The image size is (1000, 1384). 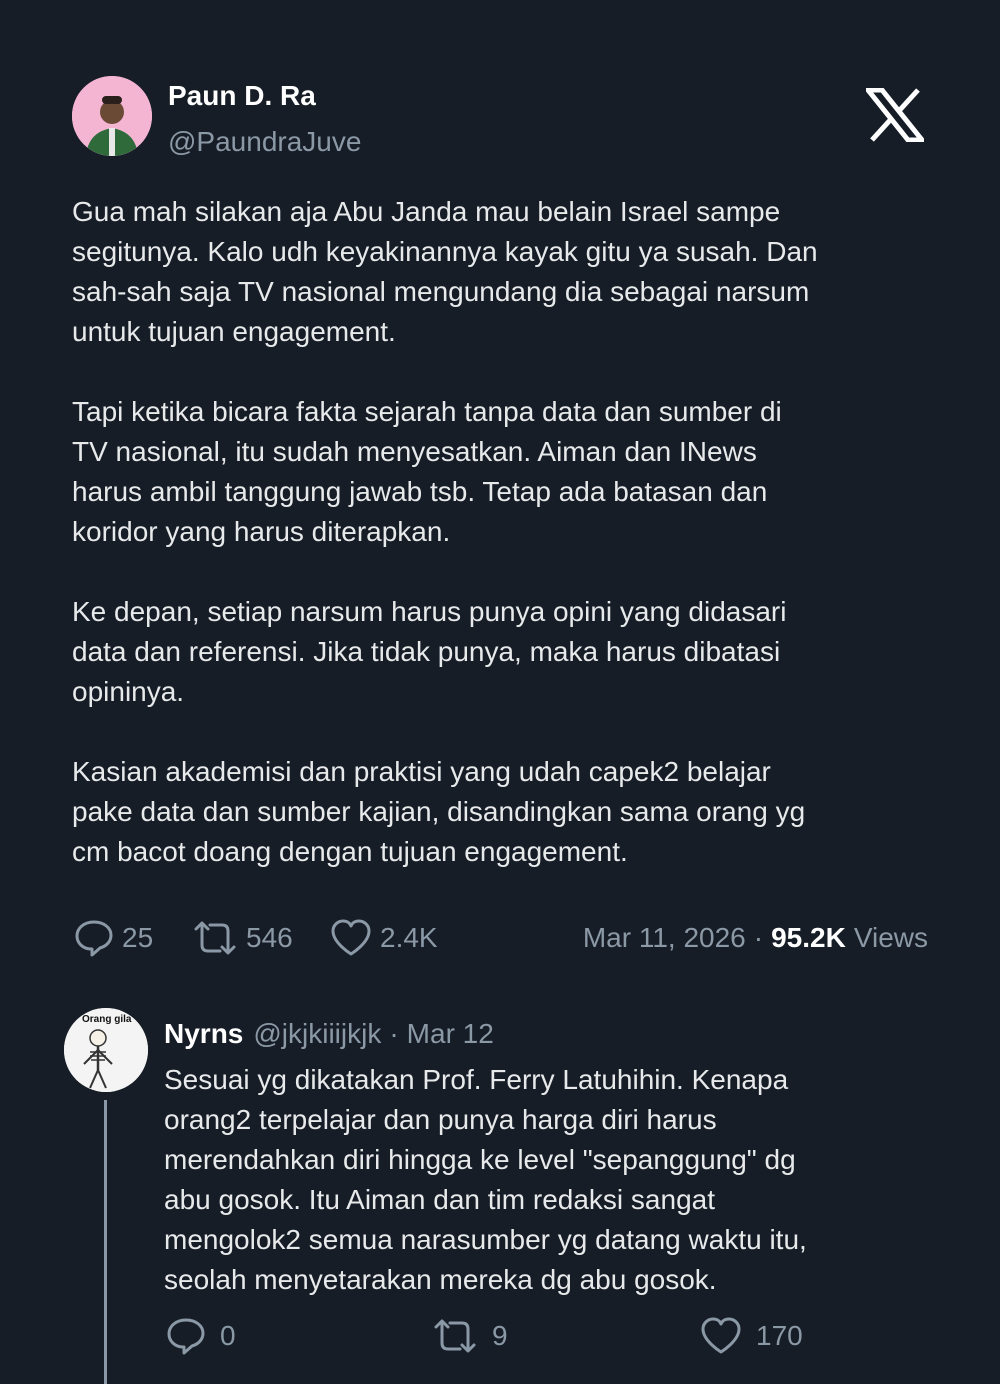 I want to click on like-button: 2.4K, so click(x=384, y=938).